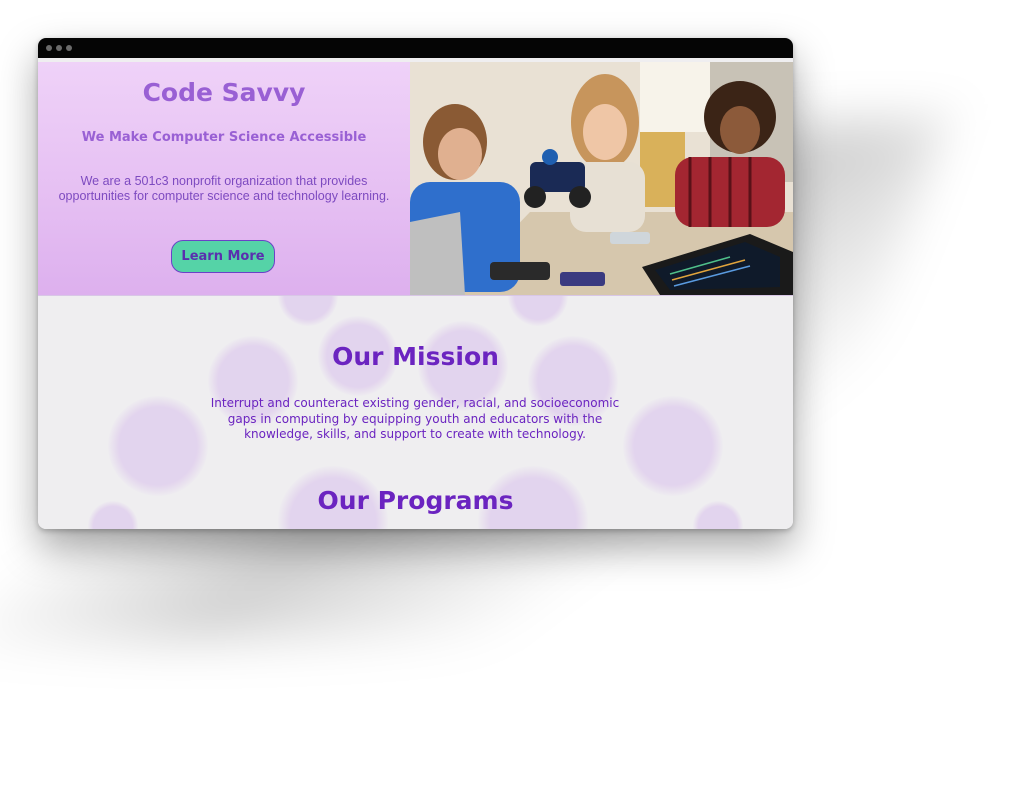 This screenshot has height=795, width=1024. I want to click on window-titlebar, so click(415, 48).